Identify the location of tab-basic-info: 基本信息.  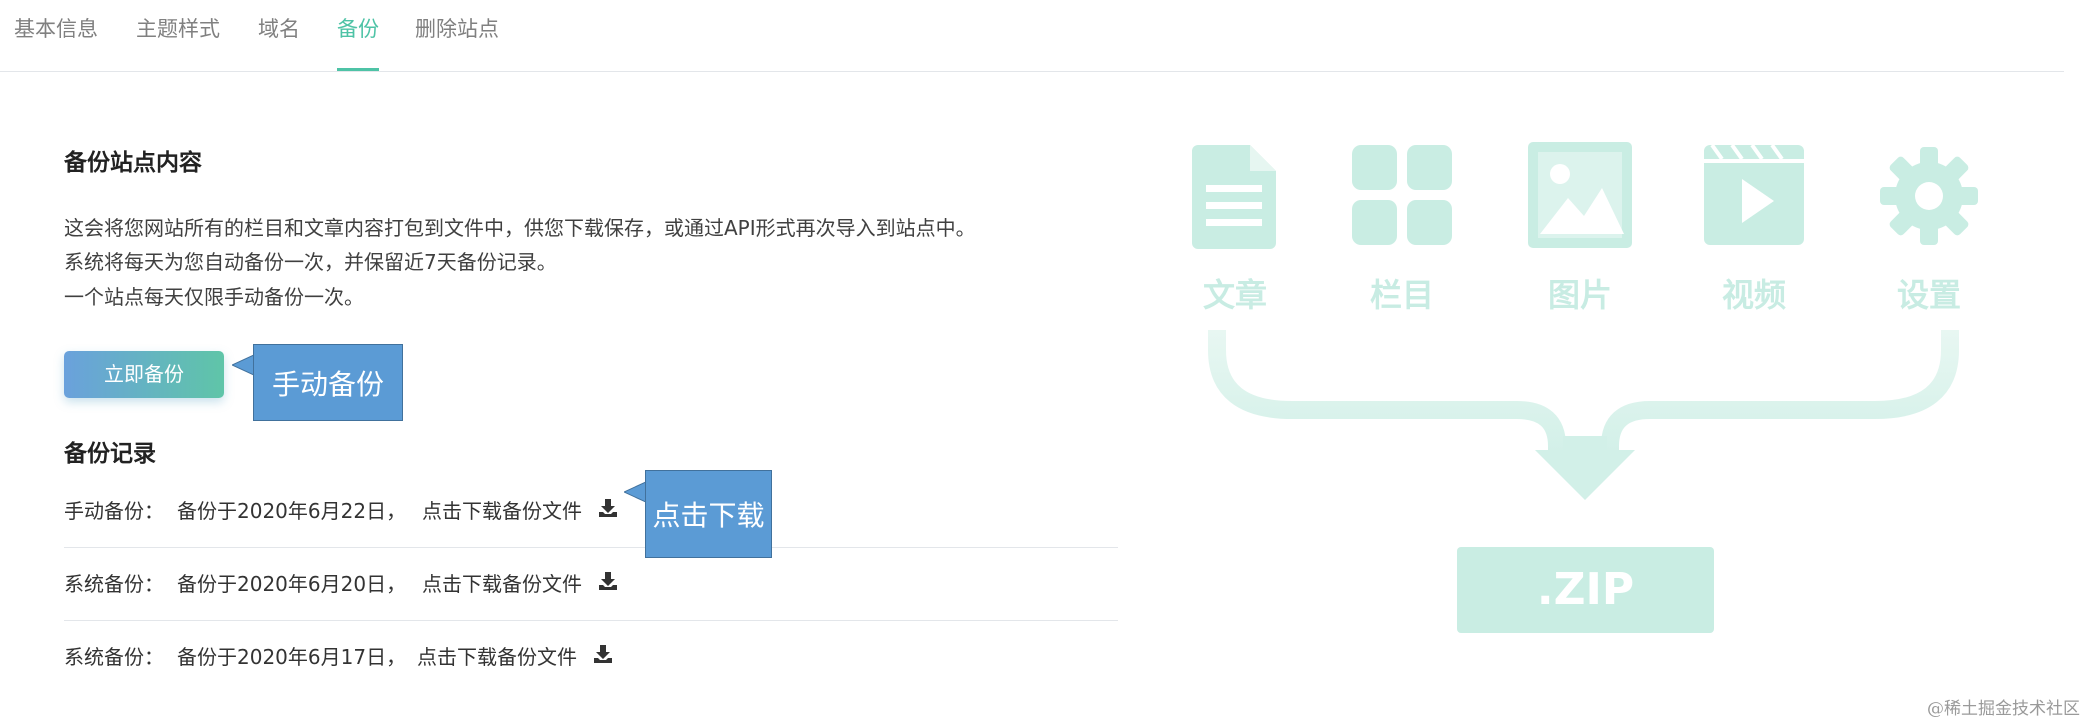
(56, 41).